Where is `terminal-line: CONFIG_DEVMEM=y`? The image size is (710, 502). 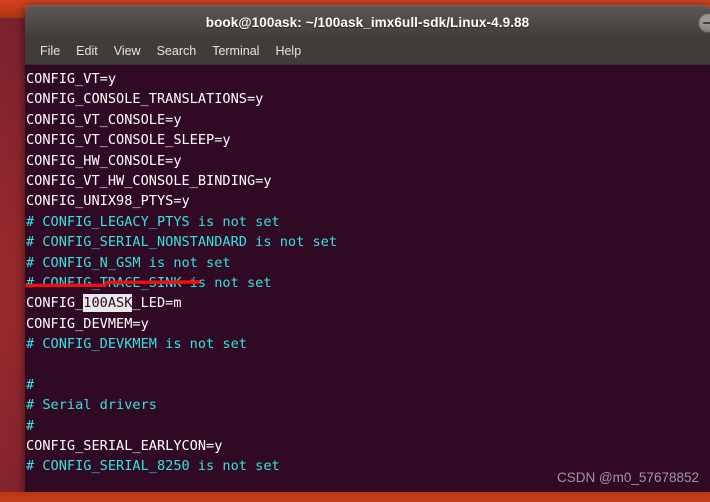 terminal-line: CONFIG_DEVMEM=y is located at coordinates (181, 324).